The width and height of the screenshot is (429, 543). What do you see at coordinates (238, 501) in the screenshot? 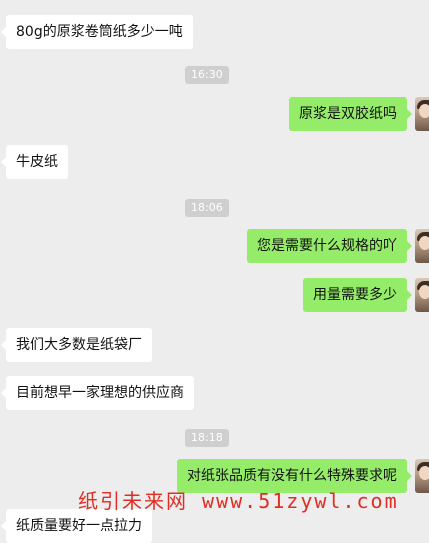
I see `watermark-text: 纸引未来网 www.51zywl.com` at bounding box center [238, 501].